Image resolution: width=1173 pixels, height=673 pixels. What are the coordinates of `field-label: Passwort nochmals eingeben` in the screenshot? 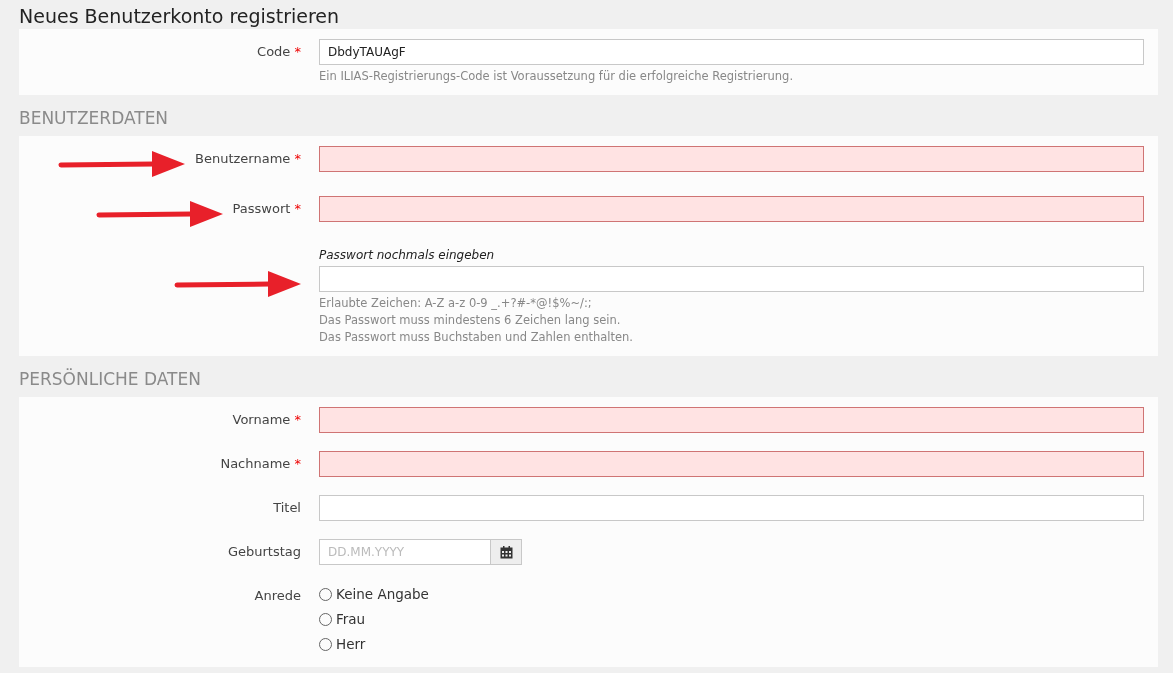 It's located at (407, 255).